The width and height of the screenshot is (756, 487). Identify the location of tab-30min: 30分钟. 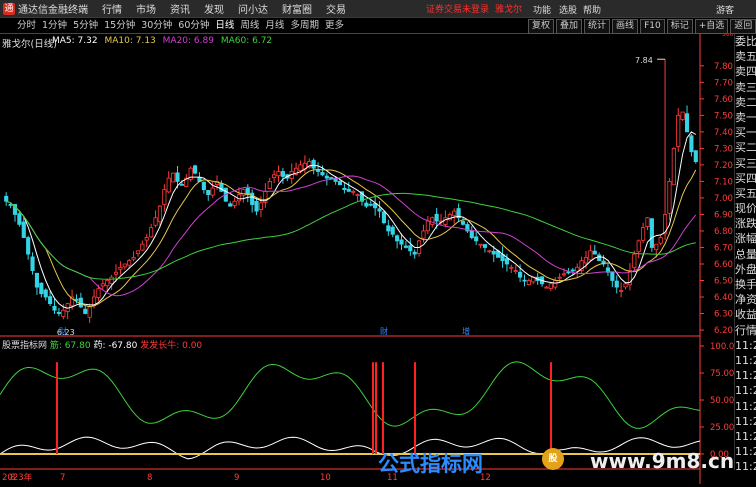
(156, 26).